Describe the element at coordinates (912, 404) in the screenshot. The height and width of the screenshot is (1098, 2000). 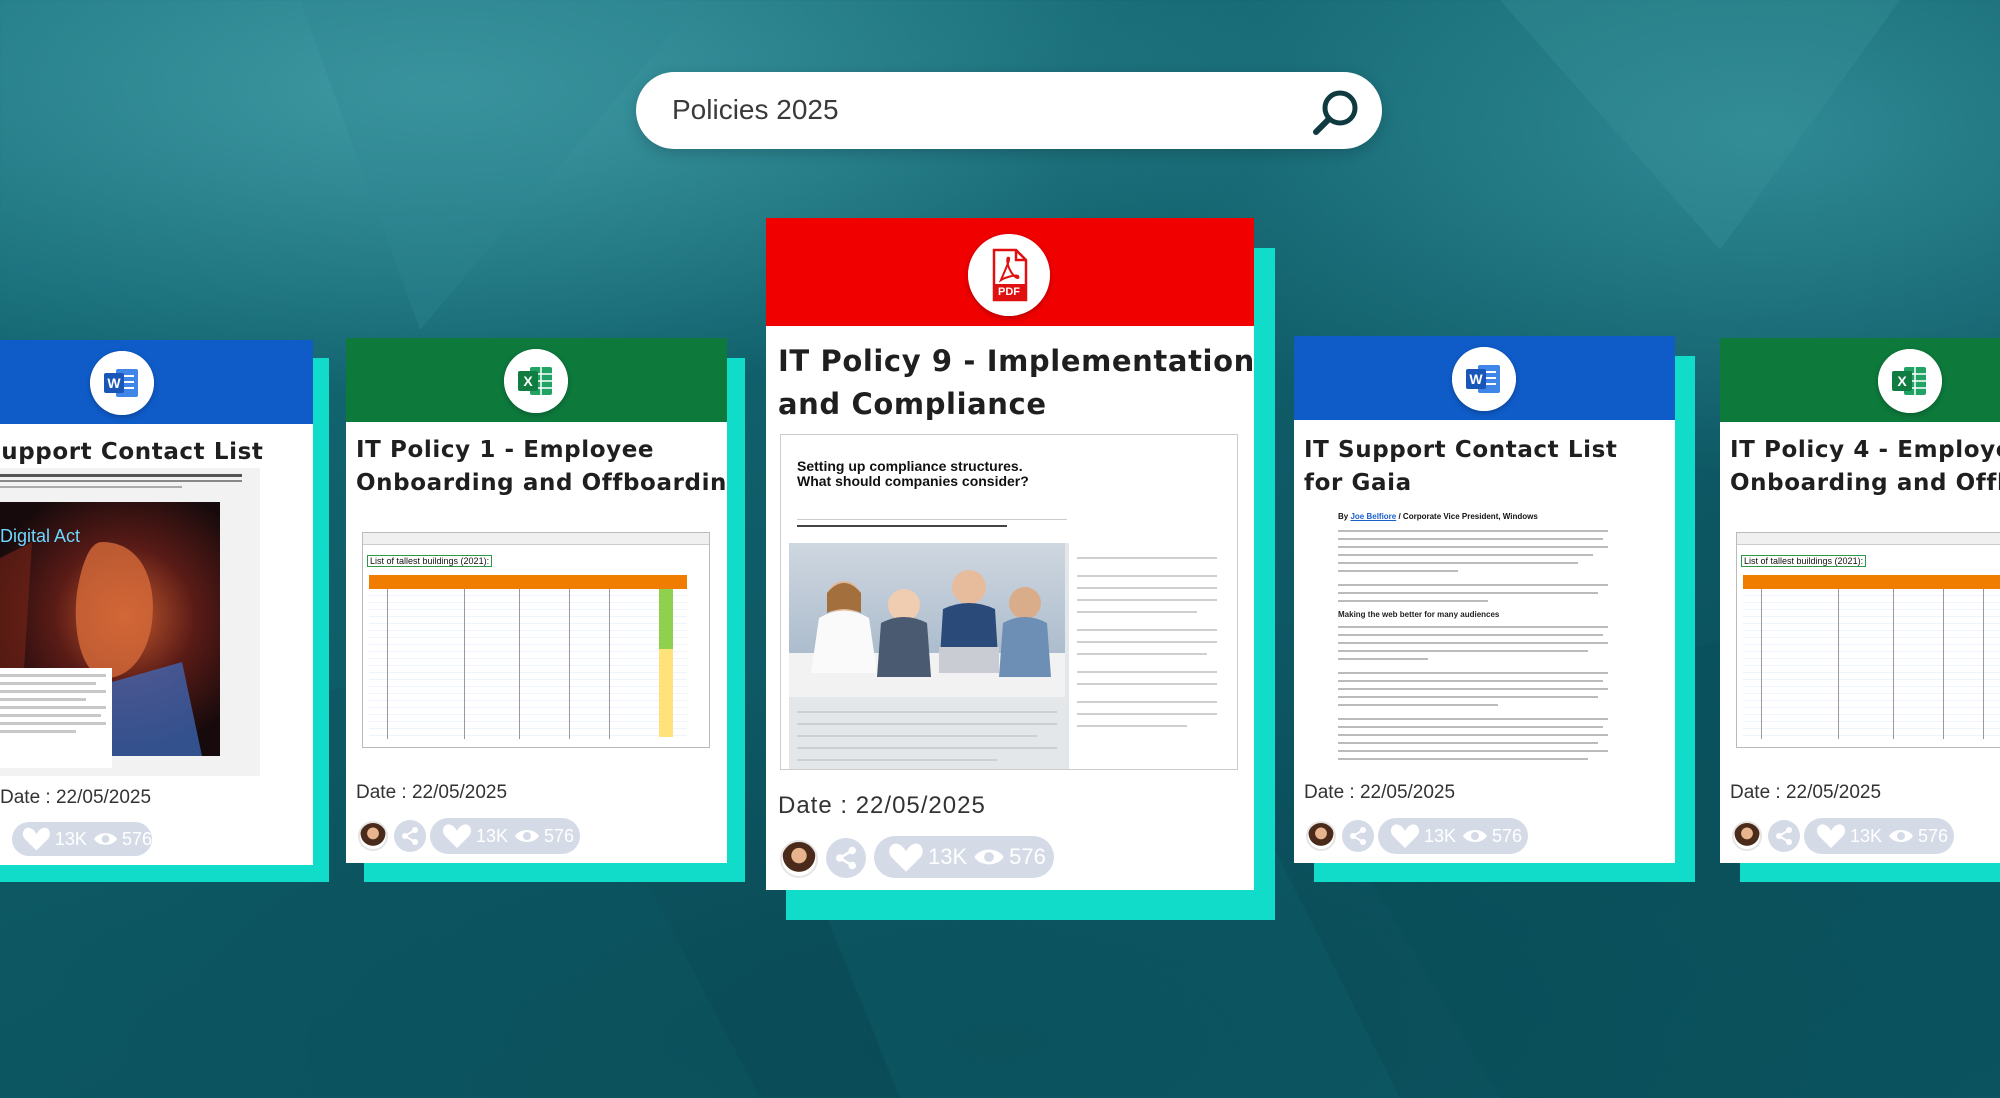
I see `card-title-line: and Compliance` at that location.